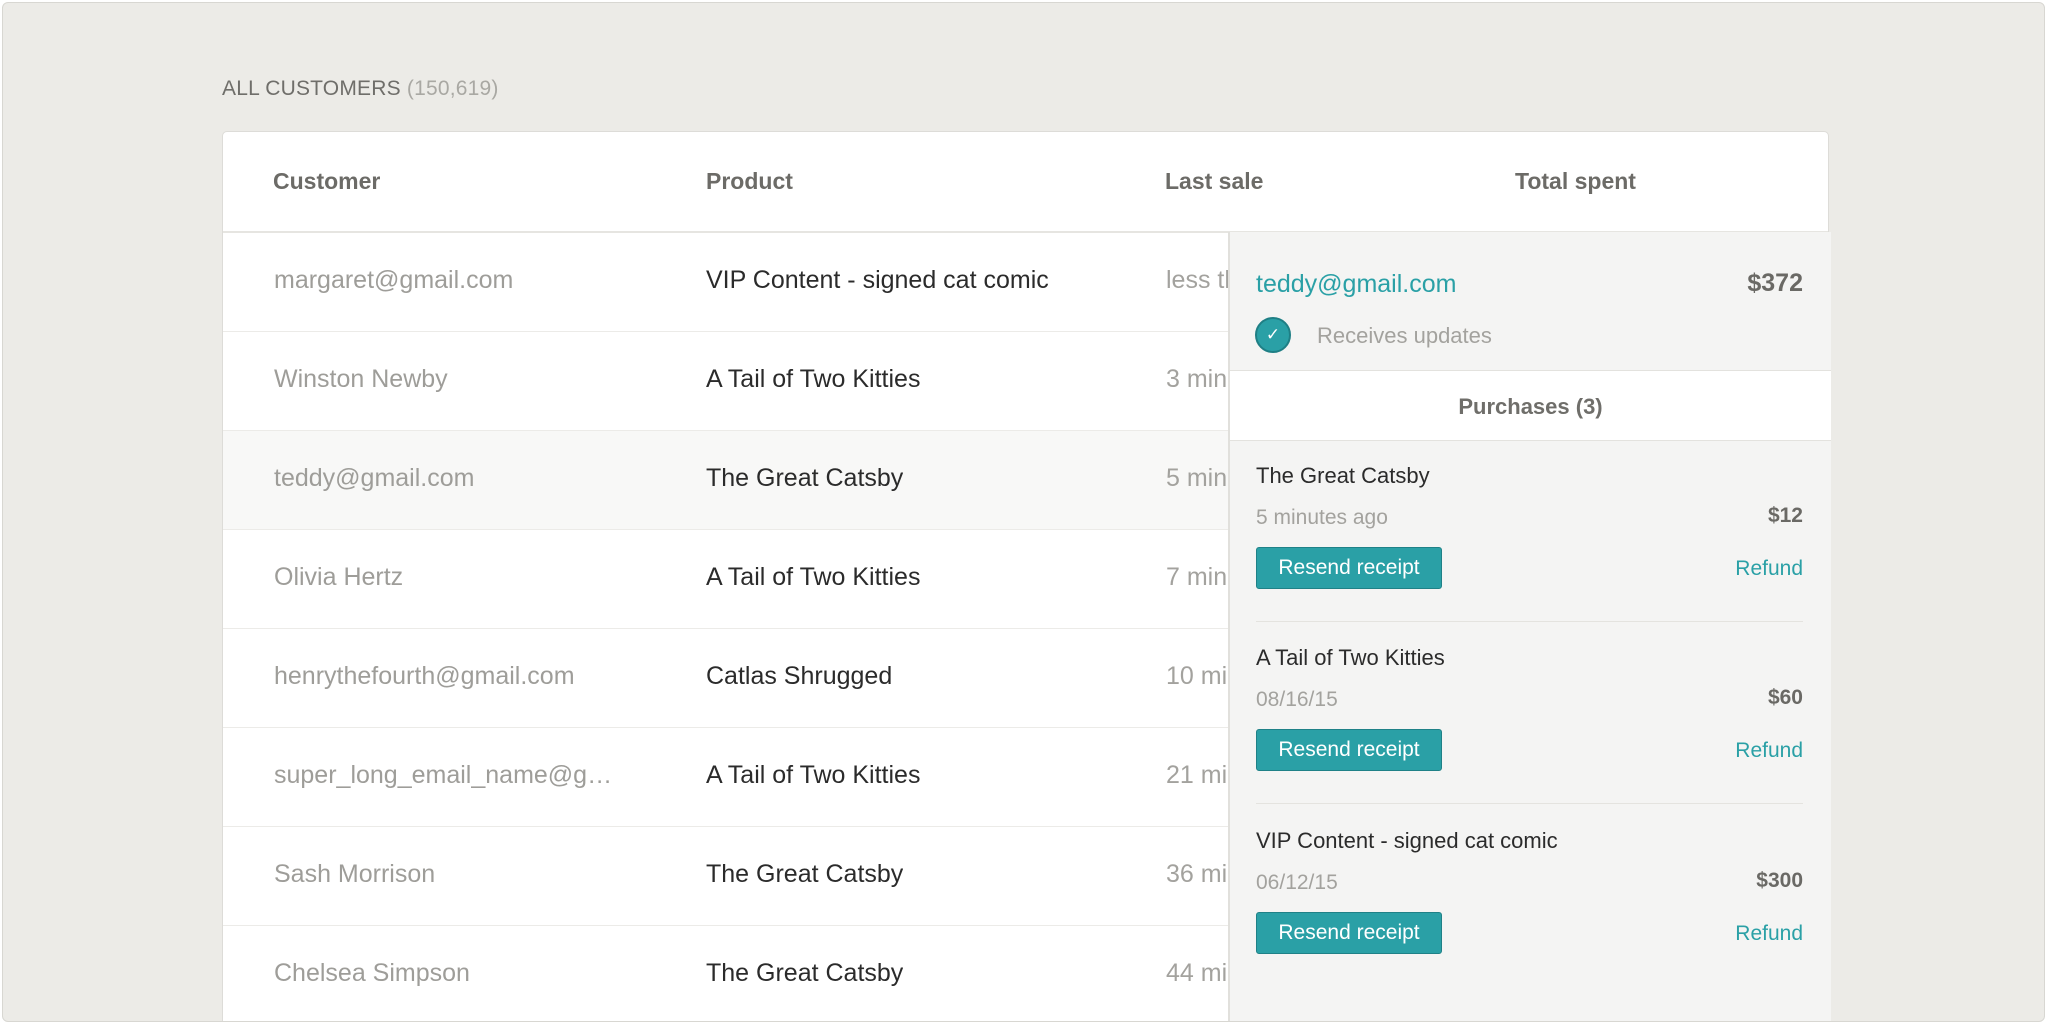  What do you see at coordinates (424, 676) in the screenshot?
I see `customer-cell: henrythefourth@gmail.com` at bounding box center [424, 676].